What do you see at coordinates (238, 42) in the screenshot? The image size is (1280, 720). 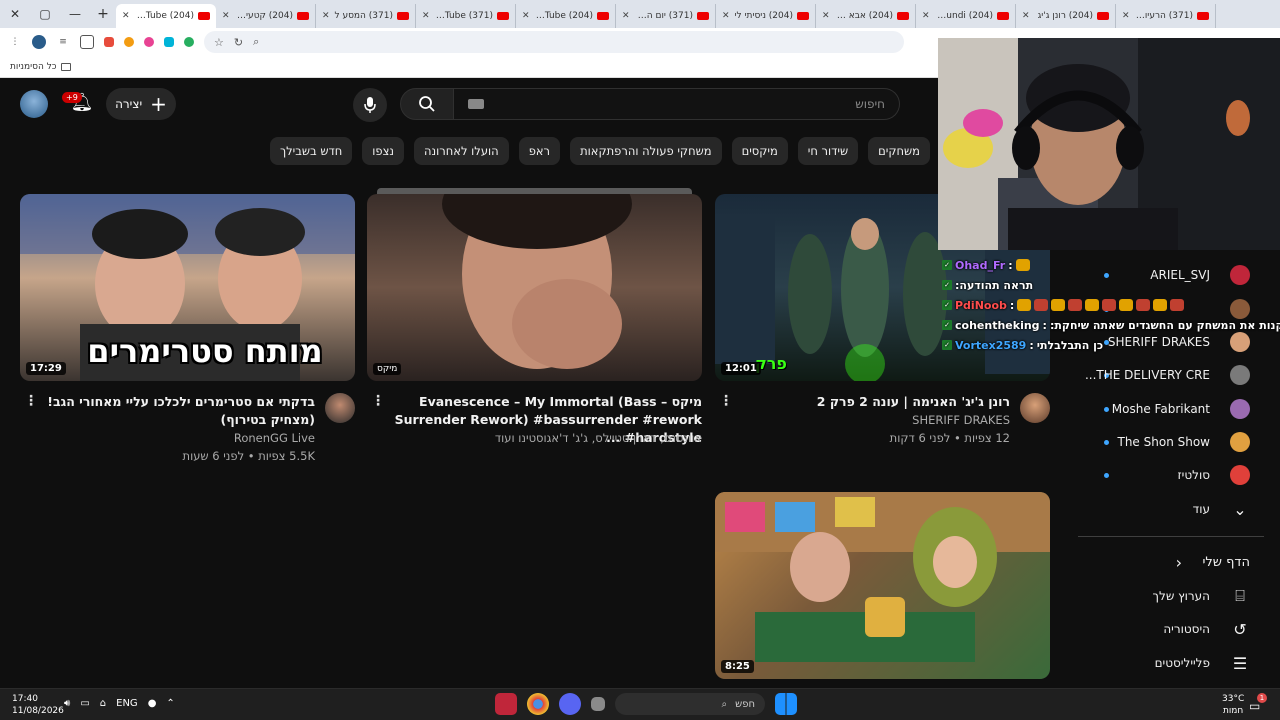 I see `reload-icon: ↻` at bounding box center [238, 42].